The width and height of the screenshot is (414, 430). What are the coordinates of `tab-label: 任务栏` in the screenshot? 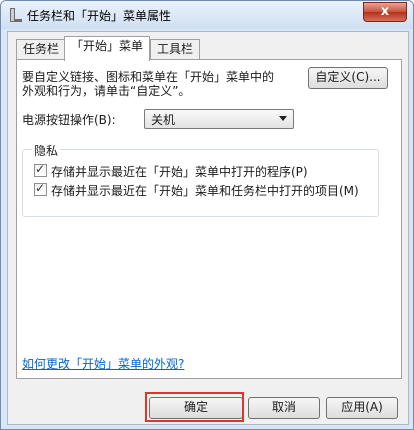 It's located at (41, 49).